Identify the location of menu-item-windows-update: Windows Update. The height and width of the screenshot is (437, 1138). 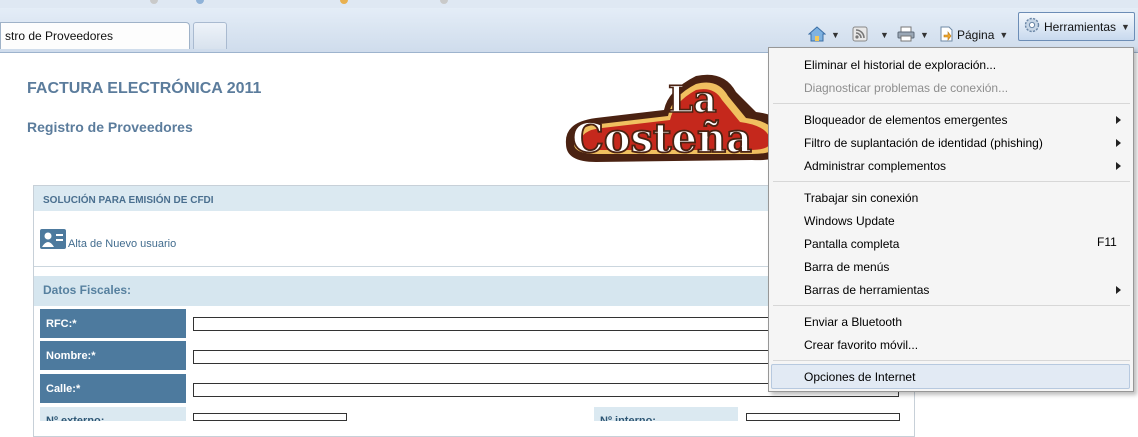
(849, 221).